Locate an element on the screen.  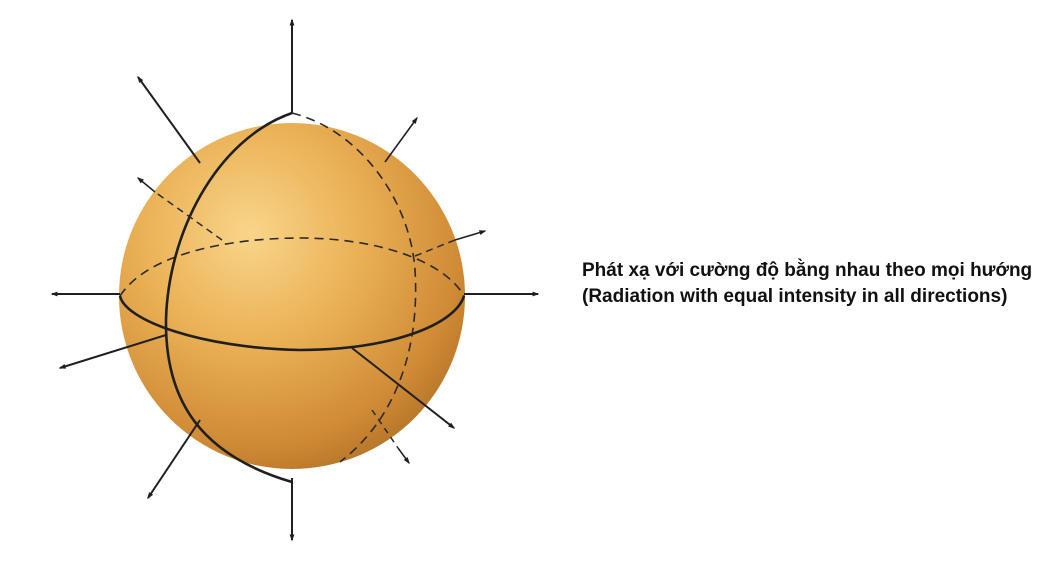
arrow-back-upper-right is located at coordinates (401, 139).